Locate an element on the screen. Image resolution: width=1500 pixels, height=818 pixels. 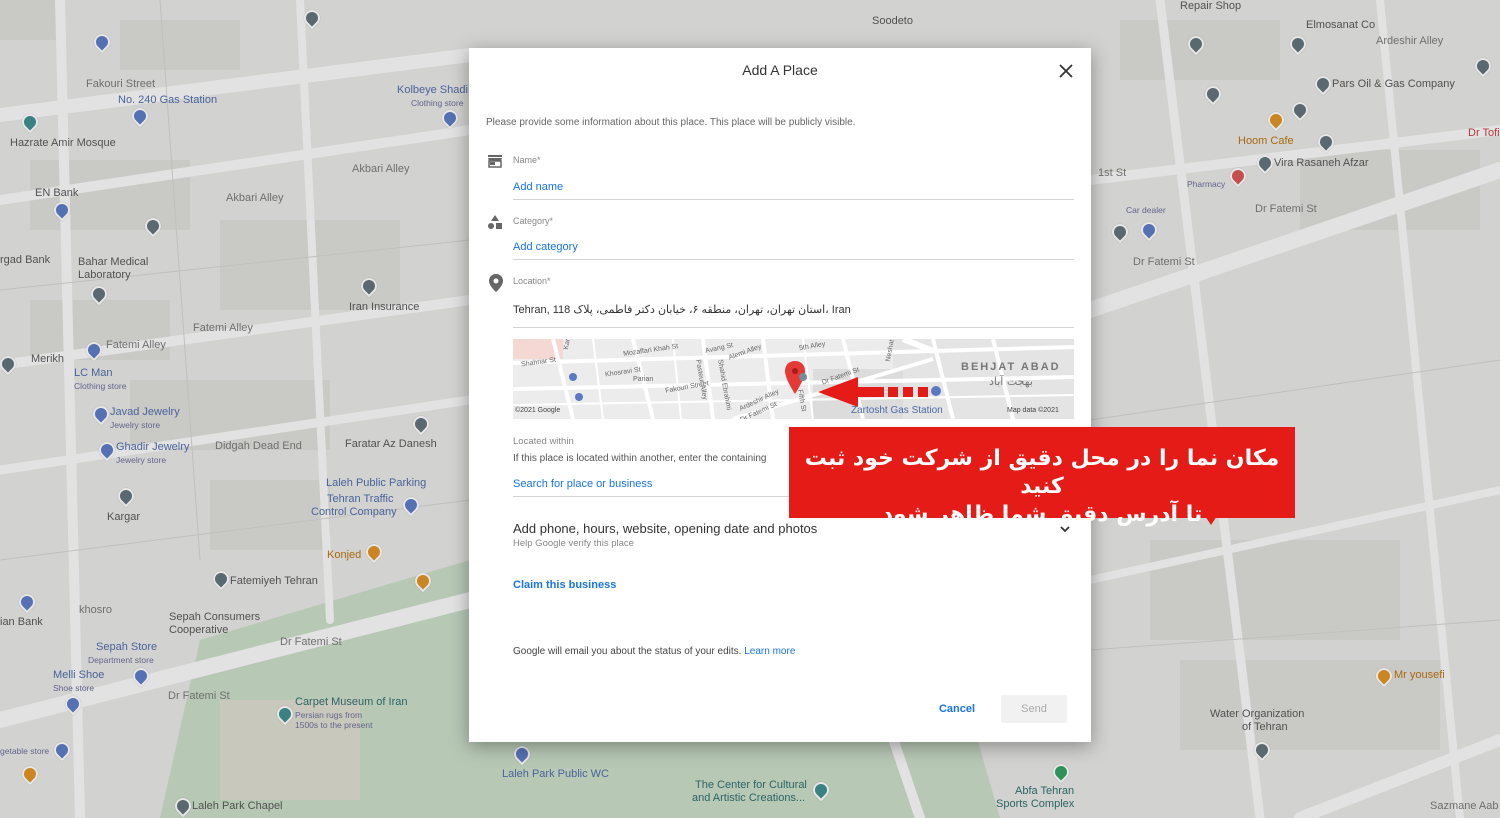
name-underline is located at coordinates (793, 199).